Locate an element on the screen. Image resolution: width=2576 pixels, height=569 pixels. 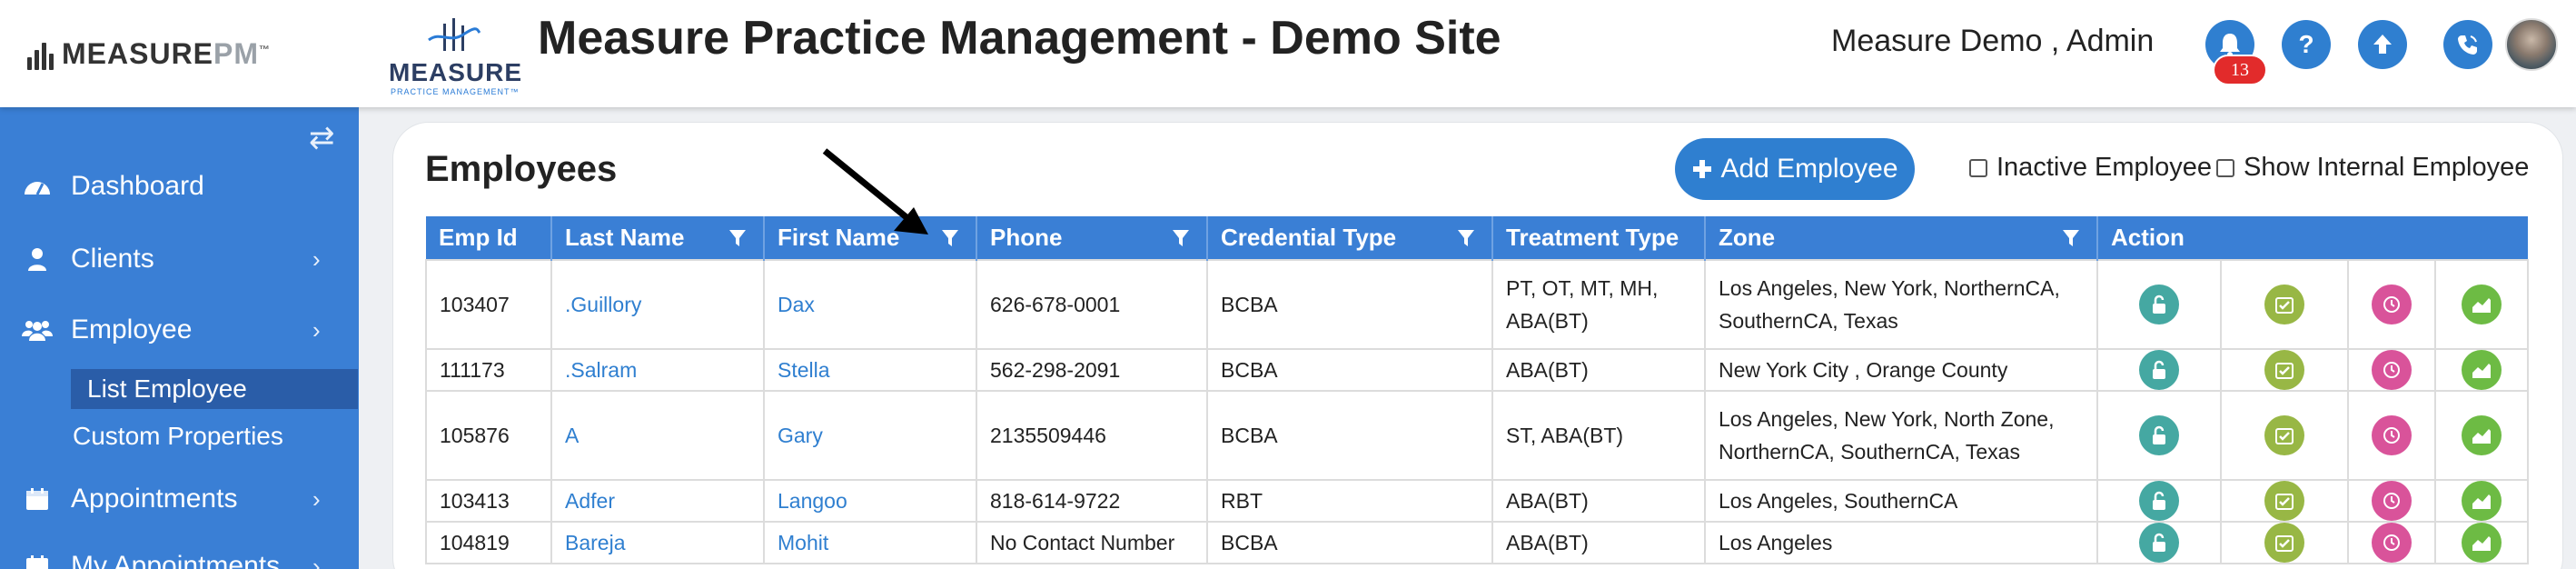
inactive-employee-checkbox: Inactive Employee is located at coordinates (2090, 168).